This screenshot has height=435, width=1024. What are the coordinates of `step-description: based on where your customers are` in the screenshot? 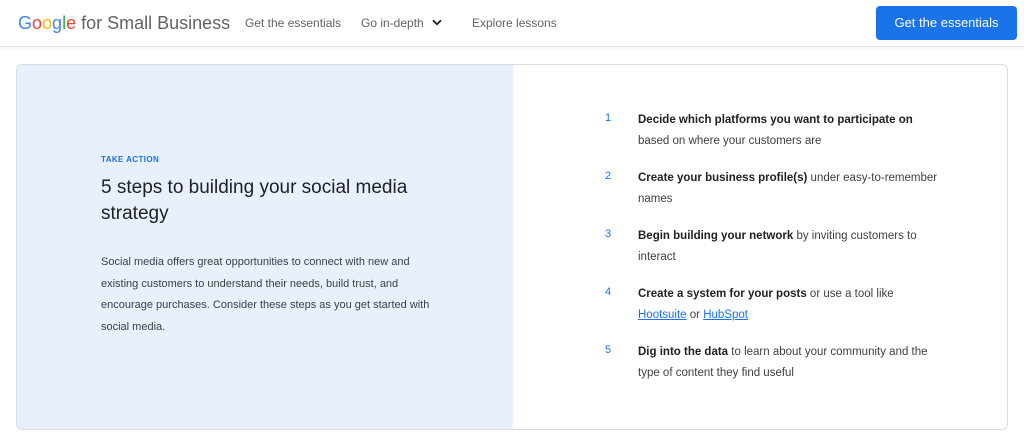 It's located at (730, 141).